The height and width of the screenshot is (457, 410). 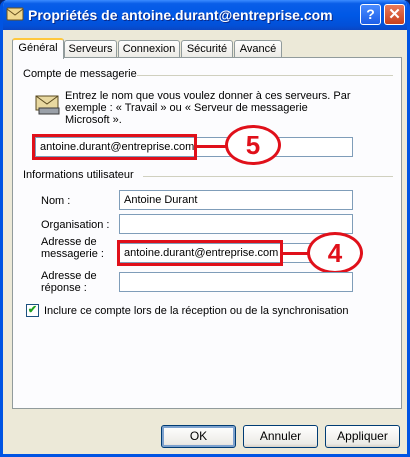 I want to click on cancel-button: Annuler, so click(x=280, y=436).